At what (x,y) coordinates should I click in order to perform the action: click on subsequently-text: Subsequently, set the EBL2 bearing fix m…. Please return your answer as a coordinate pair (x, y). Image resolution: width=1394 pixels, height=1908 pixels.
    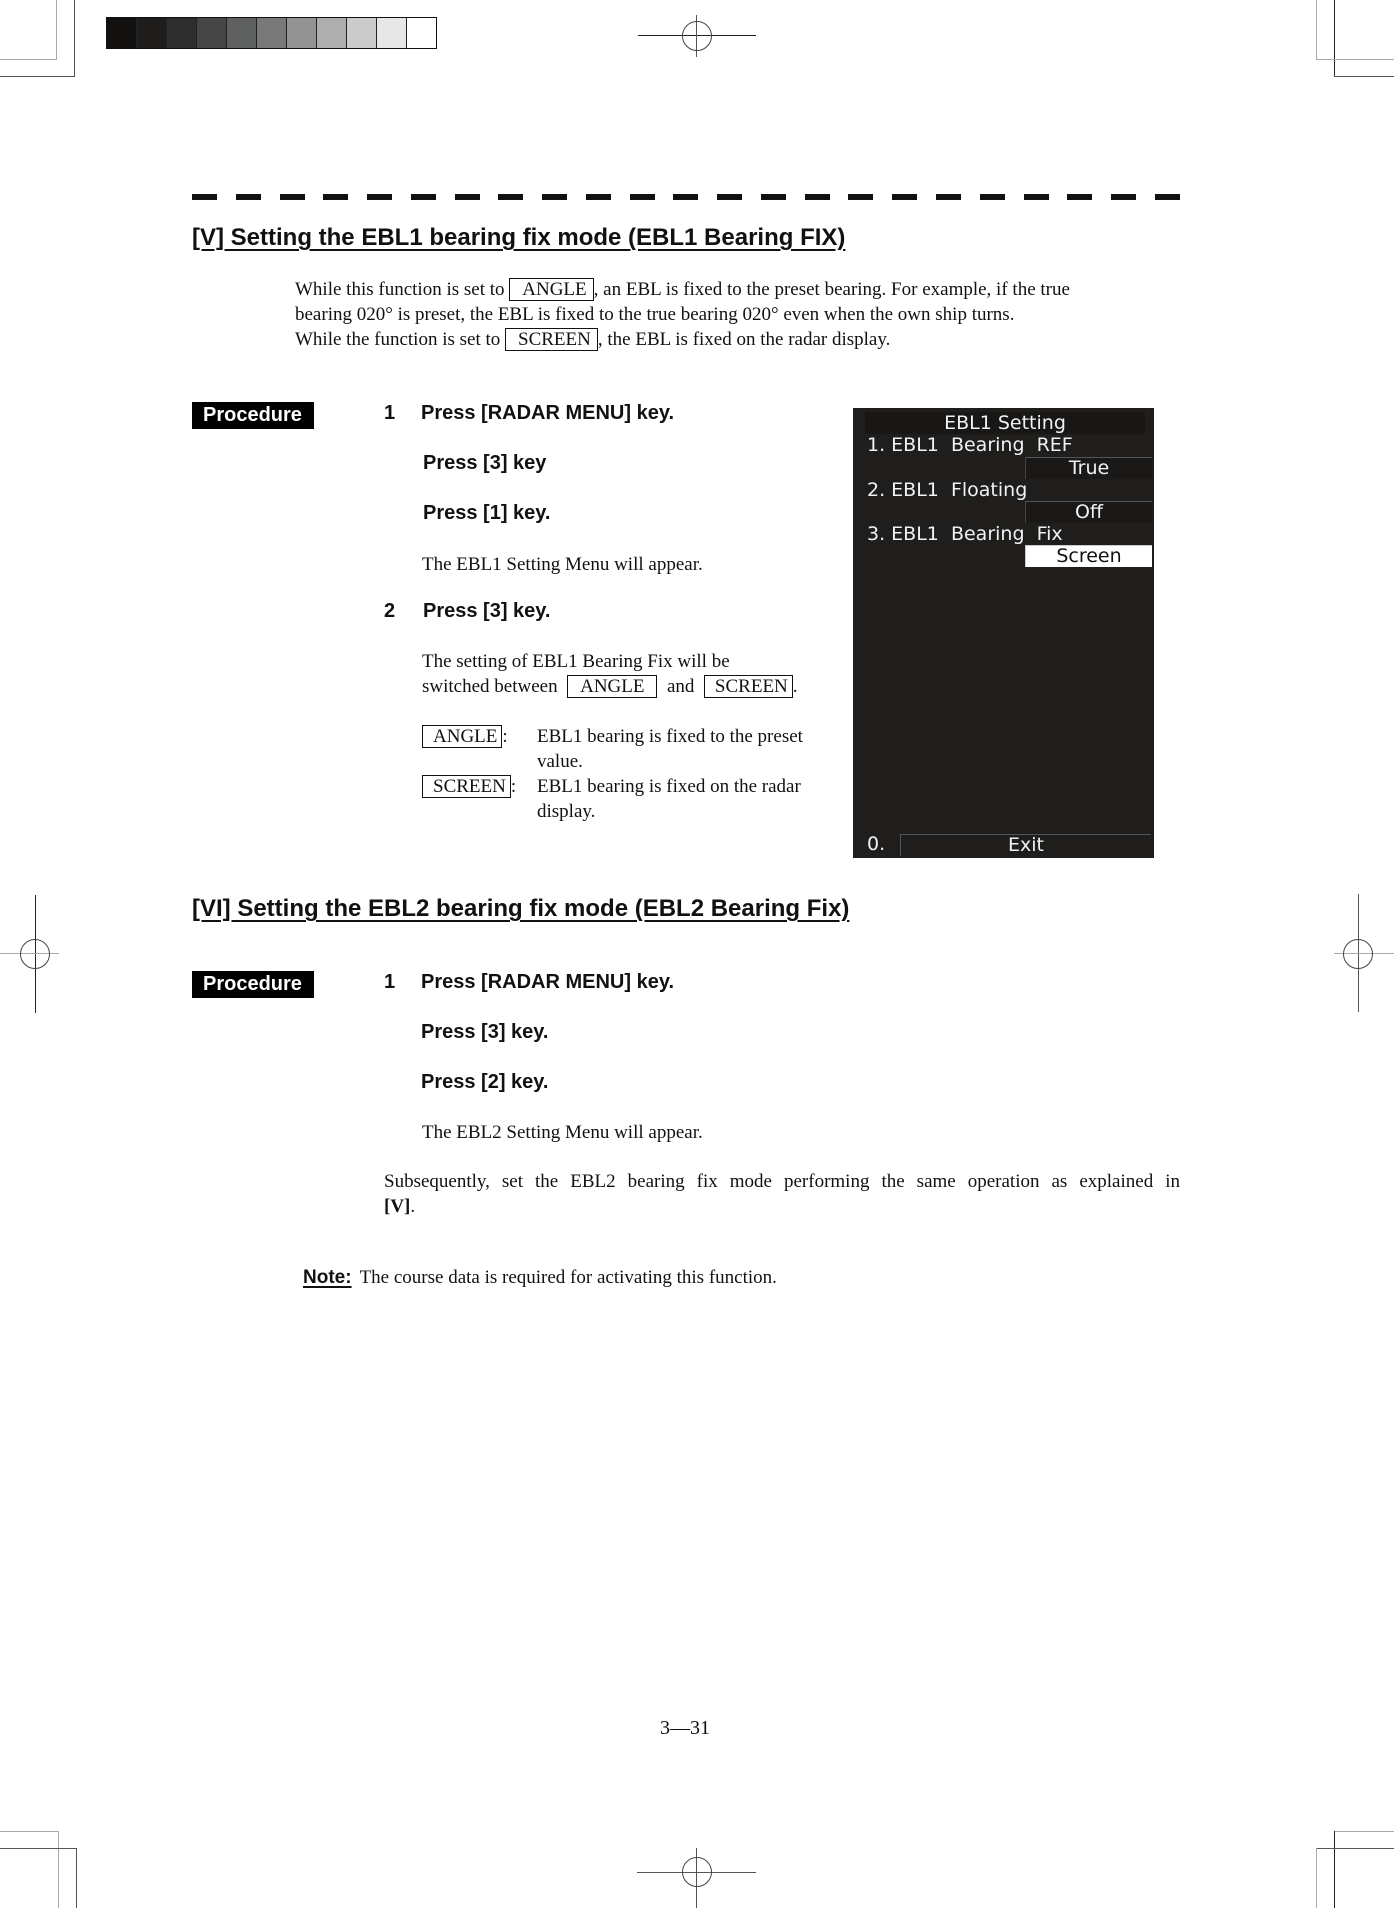
    Looking at the image, I should click on (782, 1181).